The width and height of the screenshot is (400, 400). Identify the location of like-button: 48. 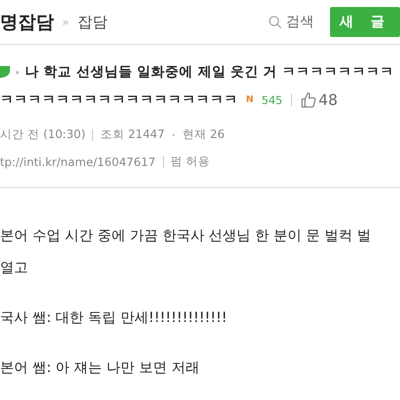
(319, 100).